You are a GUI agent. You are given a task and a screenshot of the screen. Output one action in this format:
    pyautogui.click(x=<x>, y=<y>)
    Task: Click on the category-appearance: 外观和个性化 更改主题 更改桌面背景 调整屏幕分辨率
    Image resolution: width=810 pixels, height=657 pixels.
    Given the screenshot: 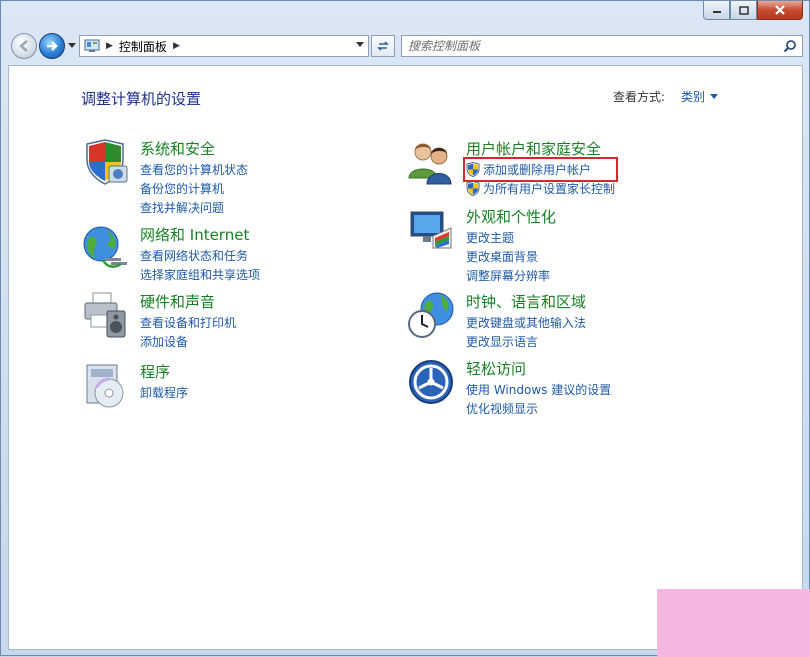 What is the action you would take?
    pyautogui.click(x=557, y=244)
    